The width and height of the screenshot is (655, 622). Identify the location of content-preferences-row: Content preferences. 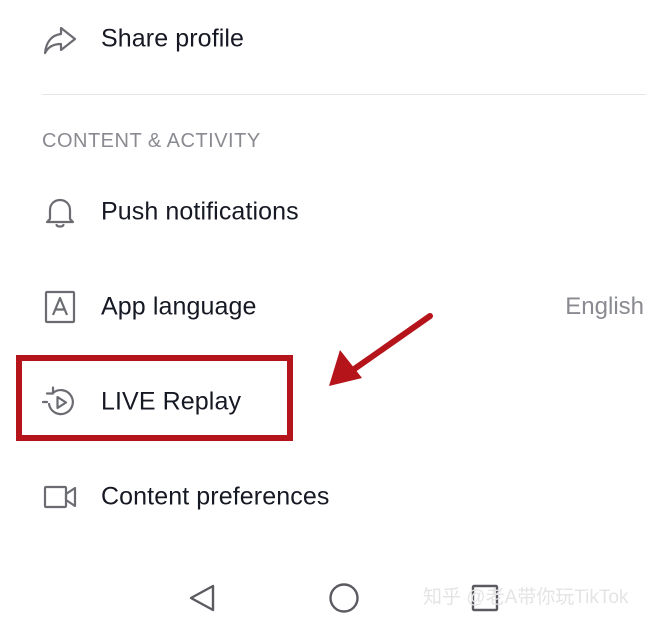
(327, 497).